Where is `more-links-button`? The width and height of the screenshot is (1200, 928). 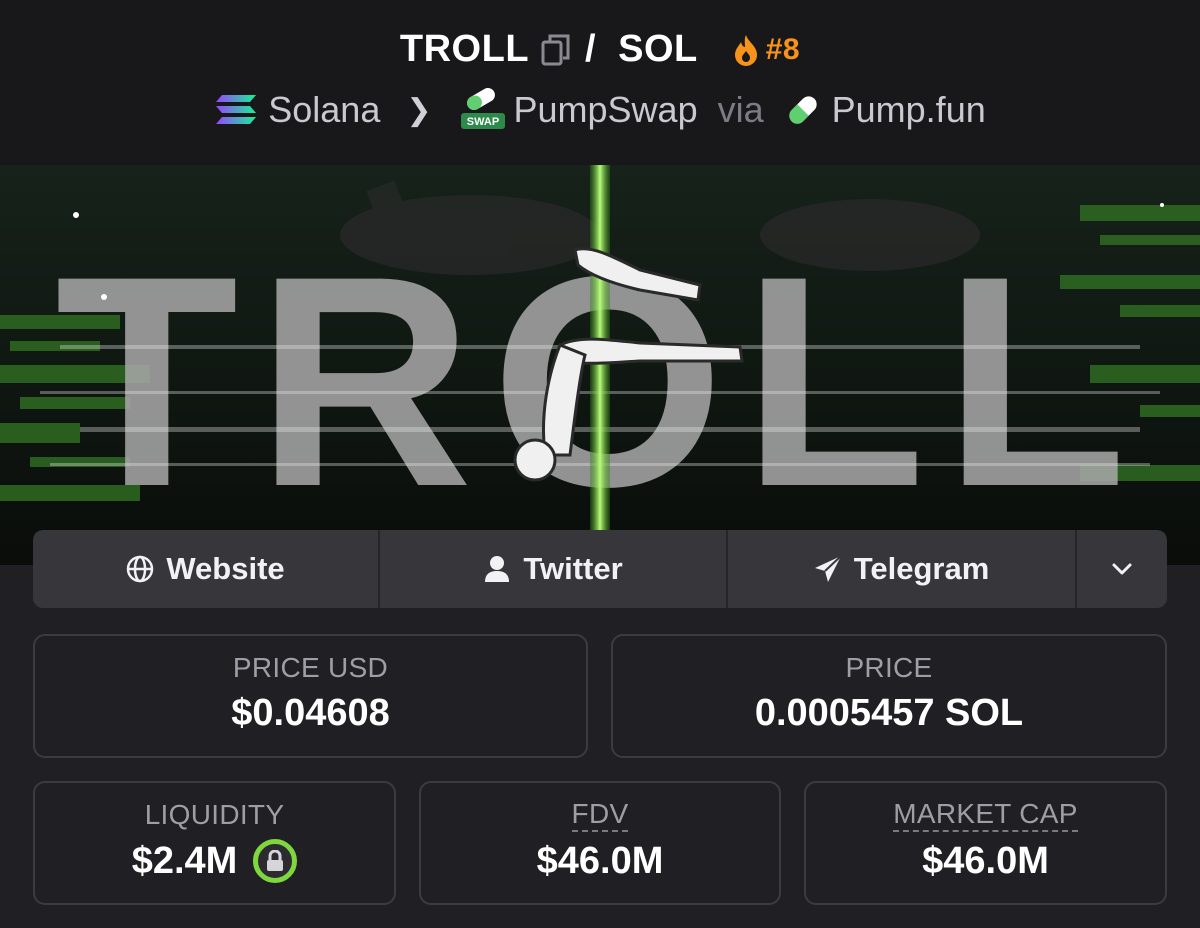
more-links-button is located at coordinates (1122, 569).